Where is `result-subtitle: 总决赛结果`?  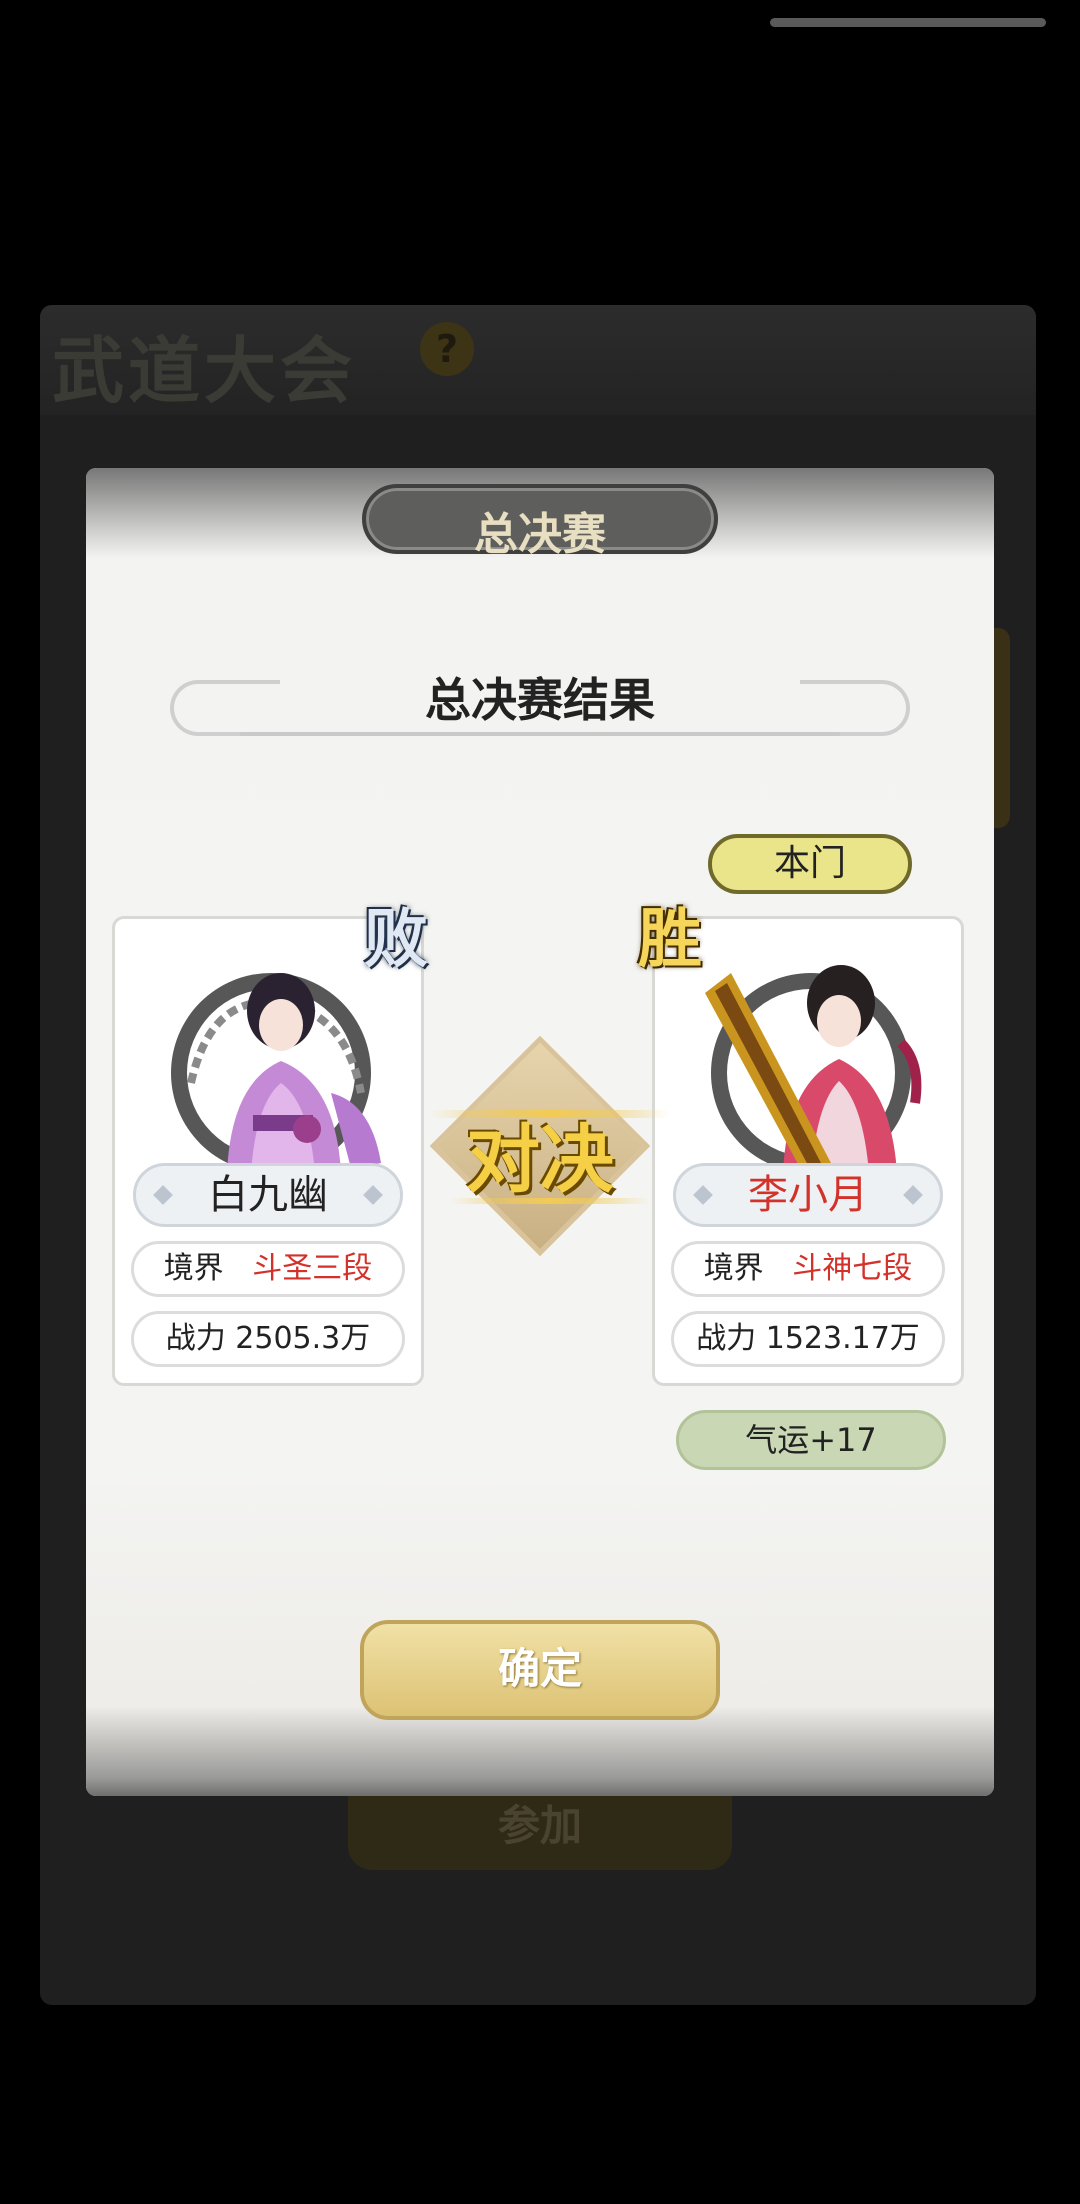
result-subtitle: 总决赛结果 is located at coordinates (540, 700).